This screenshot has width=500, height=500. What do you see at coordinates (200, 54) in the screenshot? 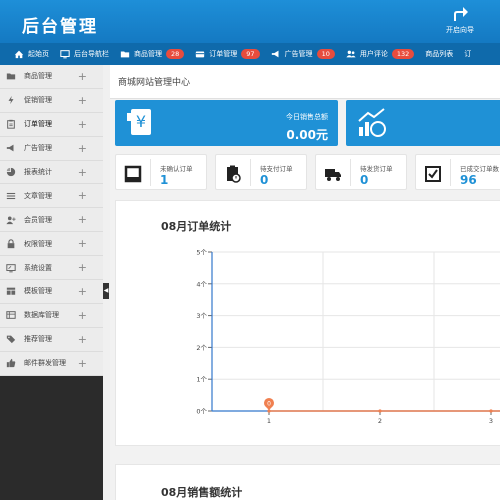
I see `credit-card-icon` at bounding box center [200, 54].